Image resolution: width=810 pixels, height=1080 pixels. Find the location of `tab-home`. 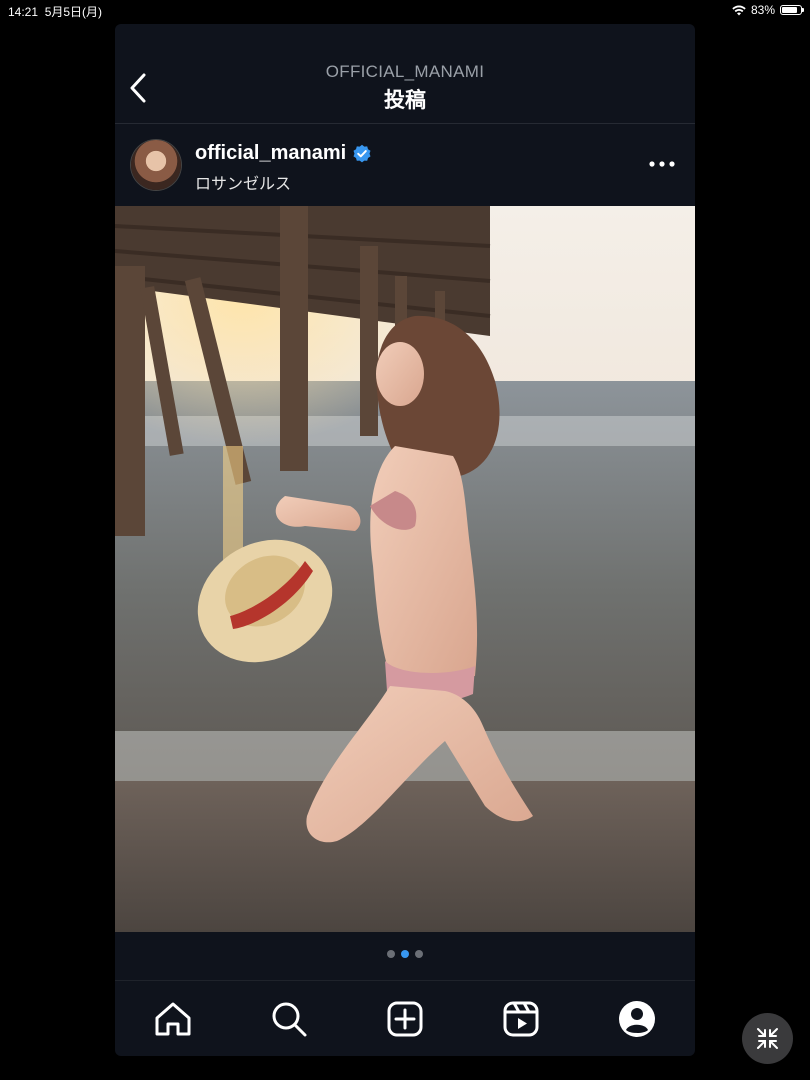

tab-home is located at coordinates (173, 1019).